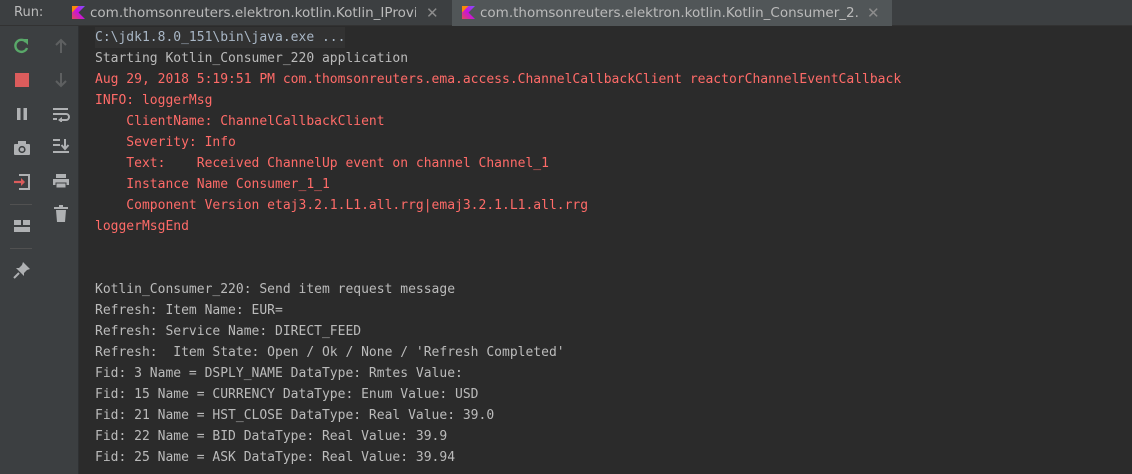 The width and height of the screenshot is (1132, 474). I want to click on run-toolbar-primary, so click(22, 250).